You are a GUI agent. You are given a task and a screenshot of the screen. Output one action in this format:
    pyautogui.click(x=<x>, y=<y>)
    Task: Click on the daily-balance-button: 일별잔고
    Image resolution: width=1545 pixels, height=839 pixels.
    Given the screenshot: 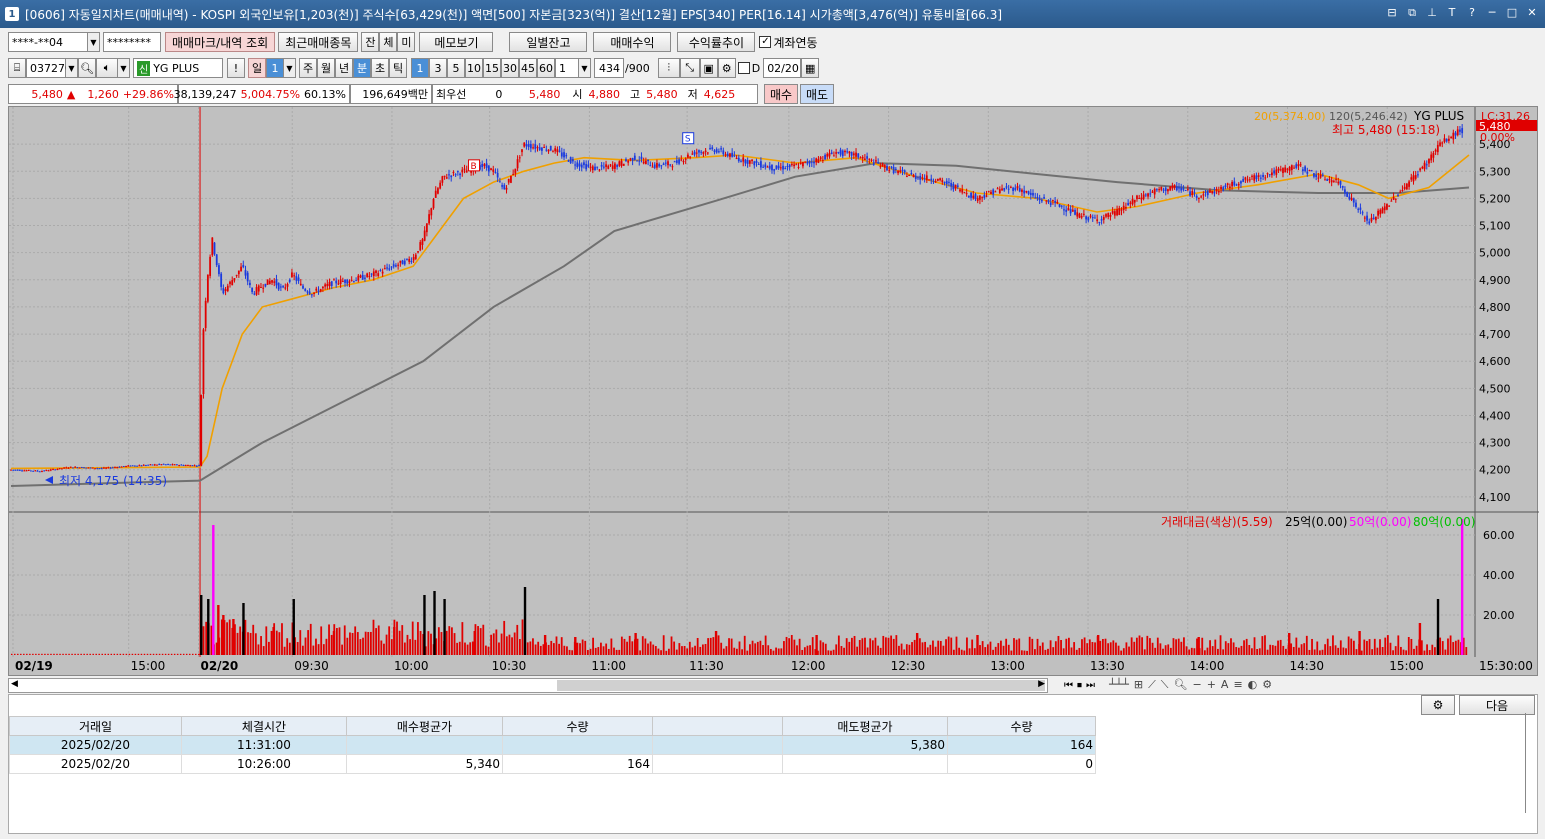 What is the action you would take?
    pyautogui.click(x=548, y=42)
    